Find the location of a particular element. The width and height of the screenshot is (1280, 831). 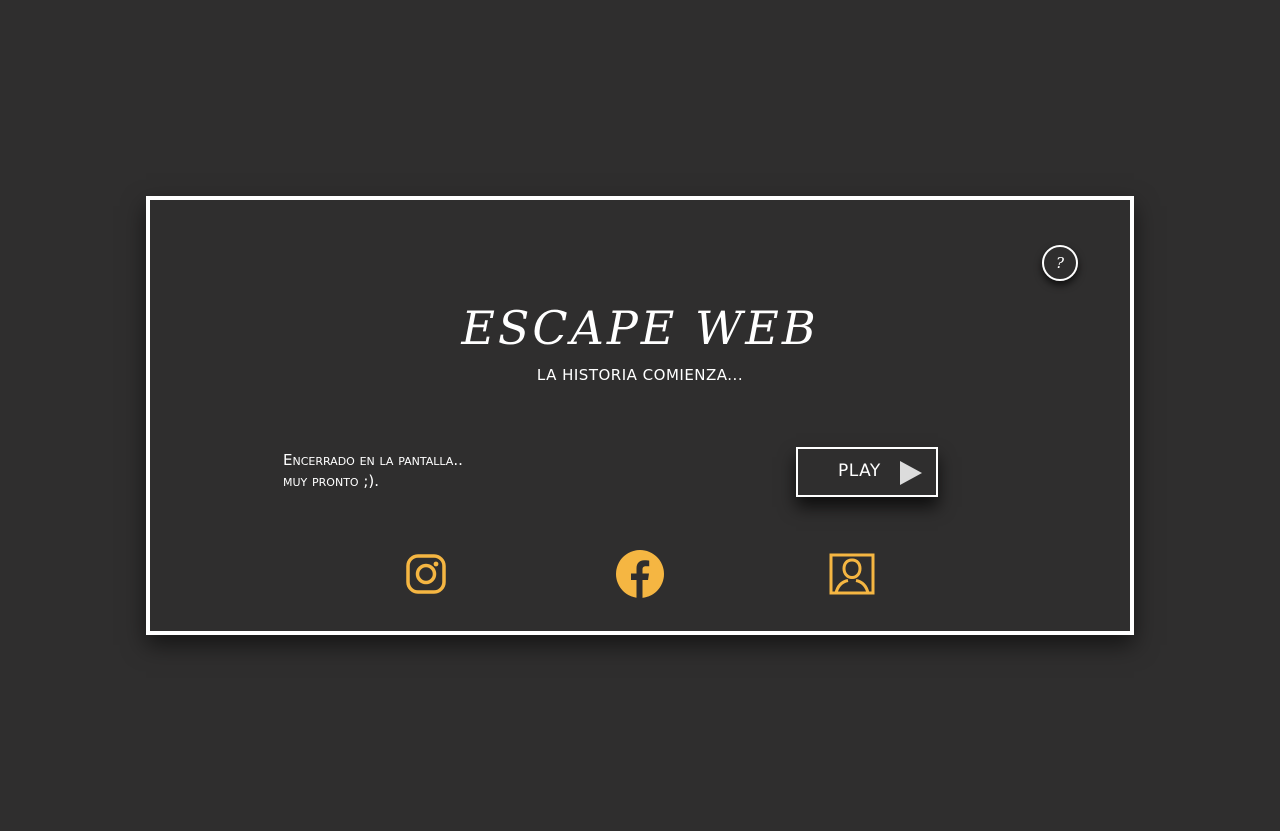

help-label: ? is located at coordinates (1060, 263).